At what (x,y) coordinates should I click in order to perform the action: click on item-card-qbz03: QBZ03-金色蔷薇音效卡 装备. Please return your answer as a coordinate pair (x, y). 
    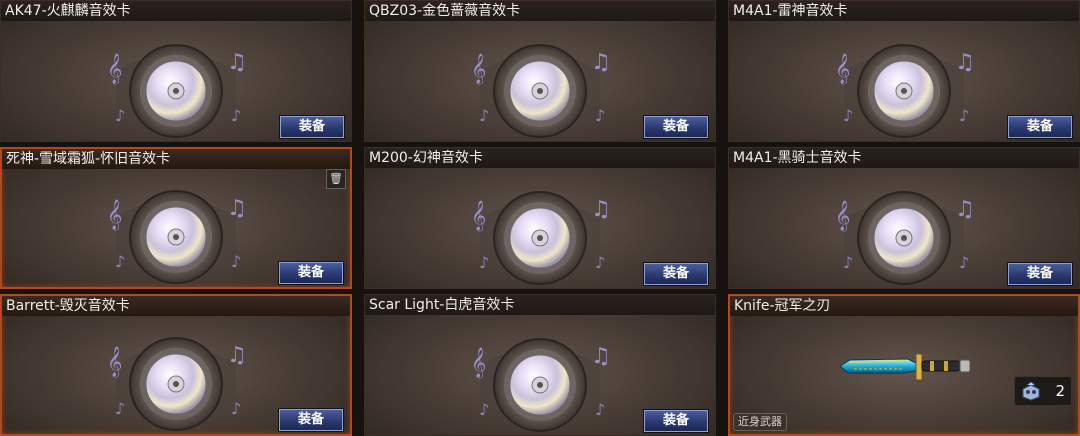
    Looking at the image, I should click on (540, 71).